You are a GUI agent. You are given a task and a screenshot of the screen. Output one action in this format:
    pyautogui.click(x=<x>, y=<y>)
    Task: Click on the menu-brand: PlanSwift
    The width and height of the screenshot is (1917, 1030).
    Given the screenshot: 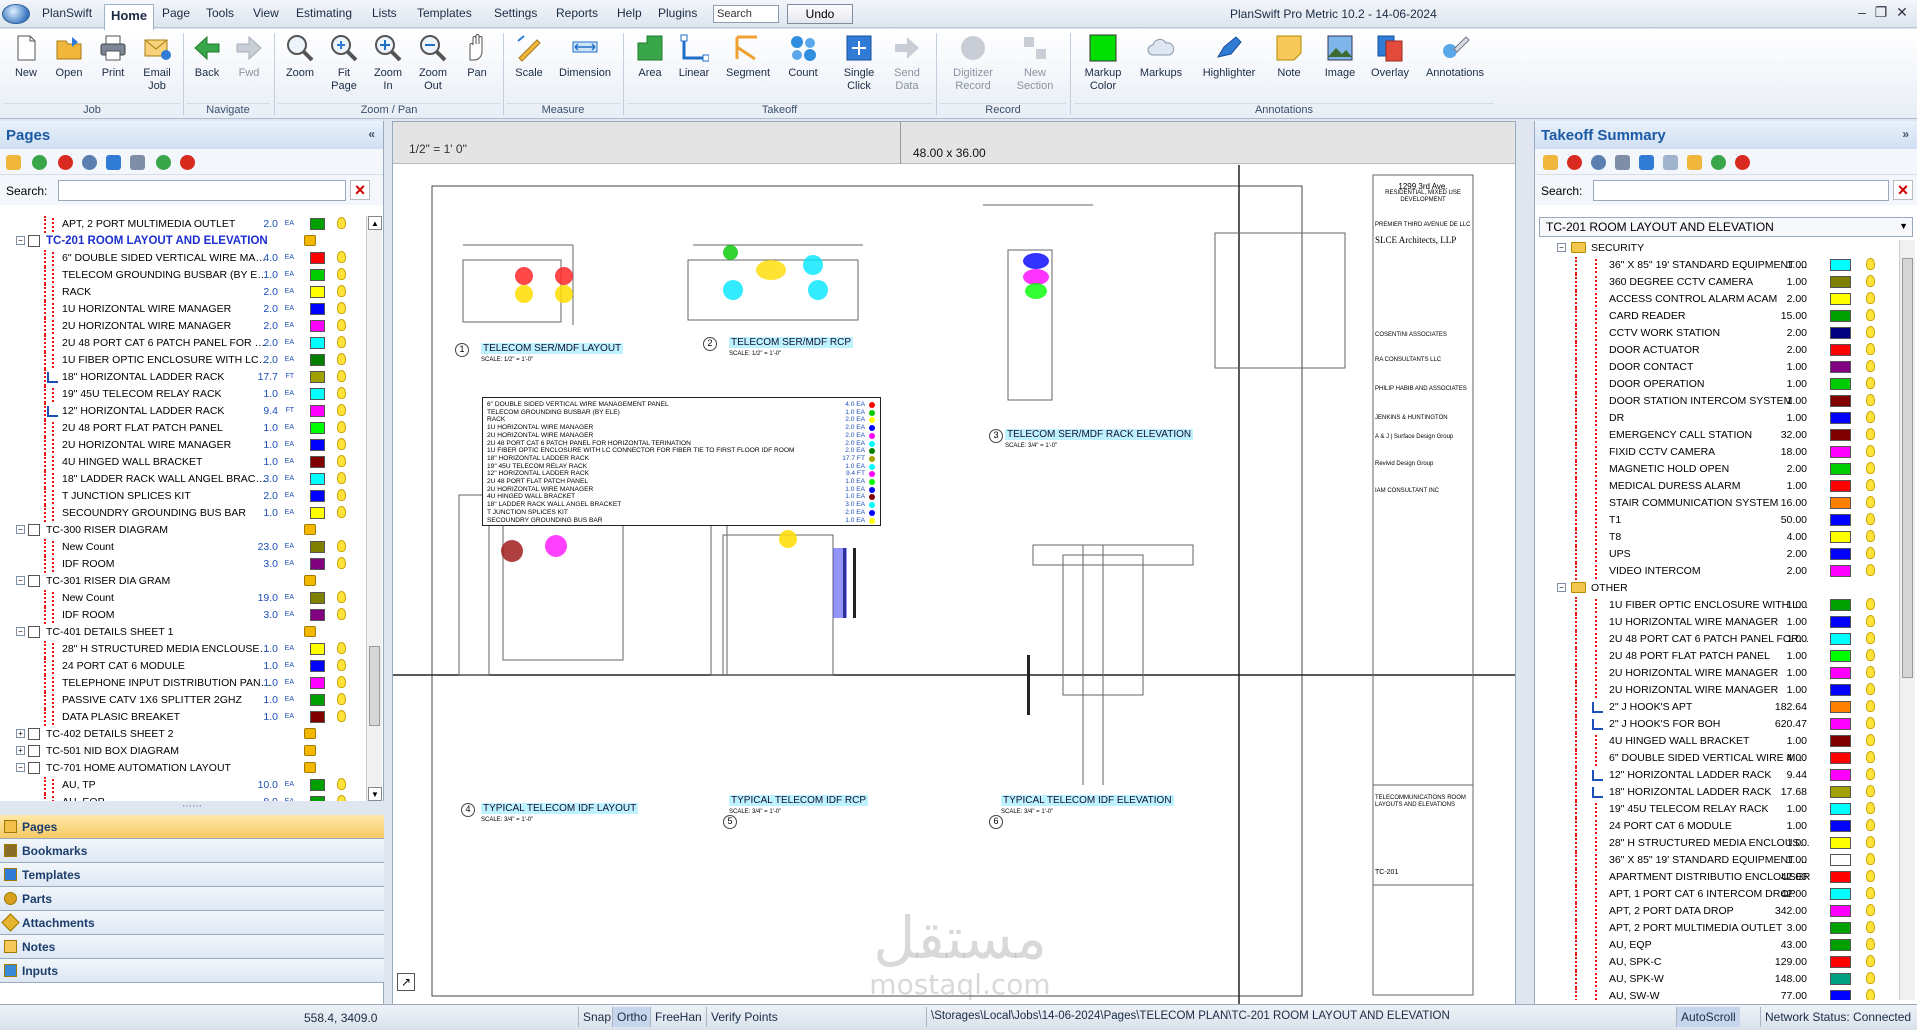 What is the action you would take?
    pyautogui.click(x=67, y=13)
    